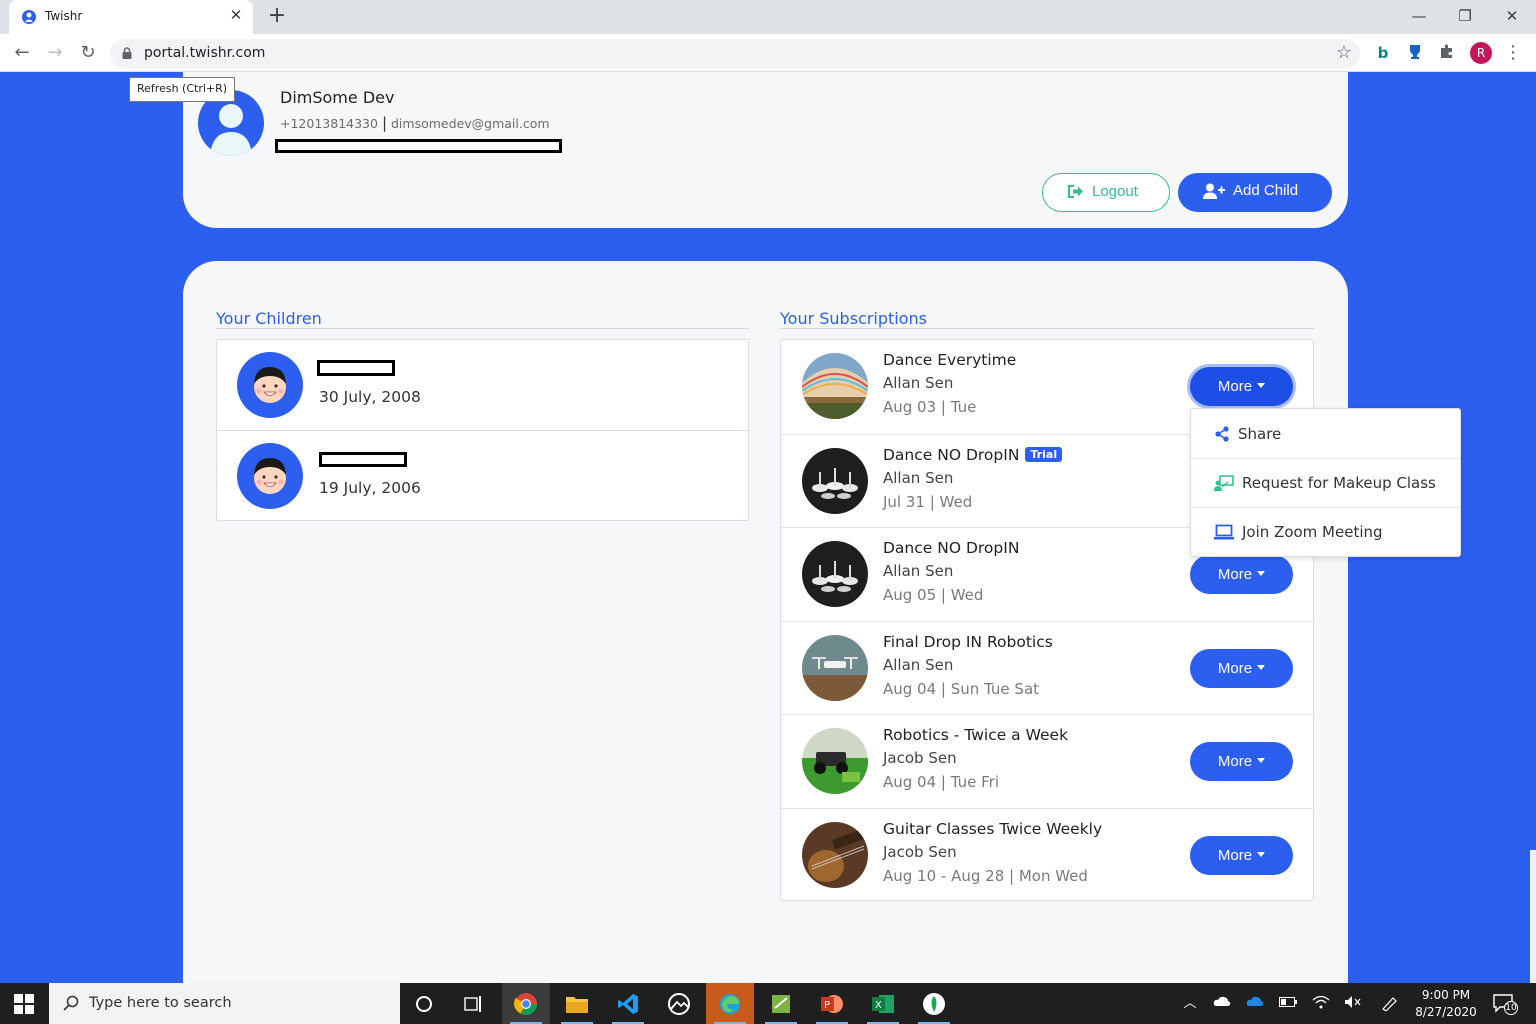 The width and height of the screenshot is (1536, 1024). What do you see at coordinates (920, 852) in the screenshot?
I see `subscription-teacher: Jacob Sen` at bounding box center [920, 852].